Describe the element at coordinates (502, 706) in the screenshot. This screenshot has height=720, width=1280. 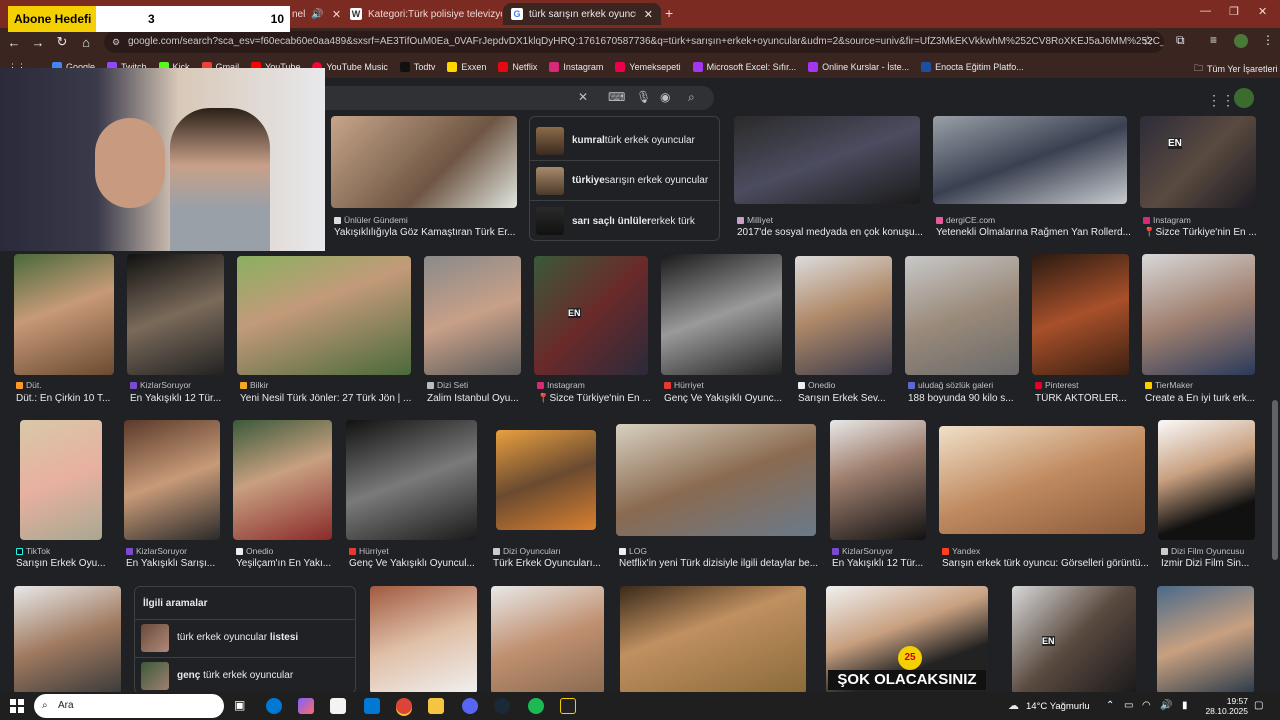
I see `steam-icon` at that location.